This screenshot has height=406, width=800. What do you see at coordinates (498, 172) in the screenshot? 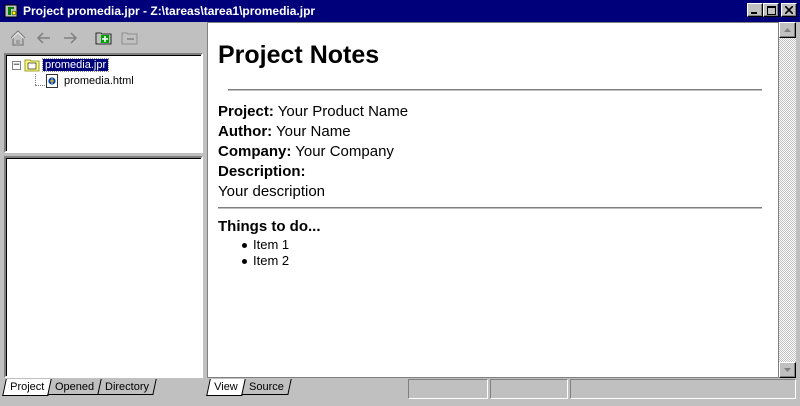
I see `field-description: Description:` at bounding box center [498, 172].